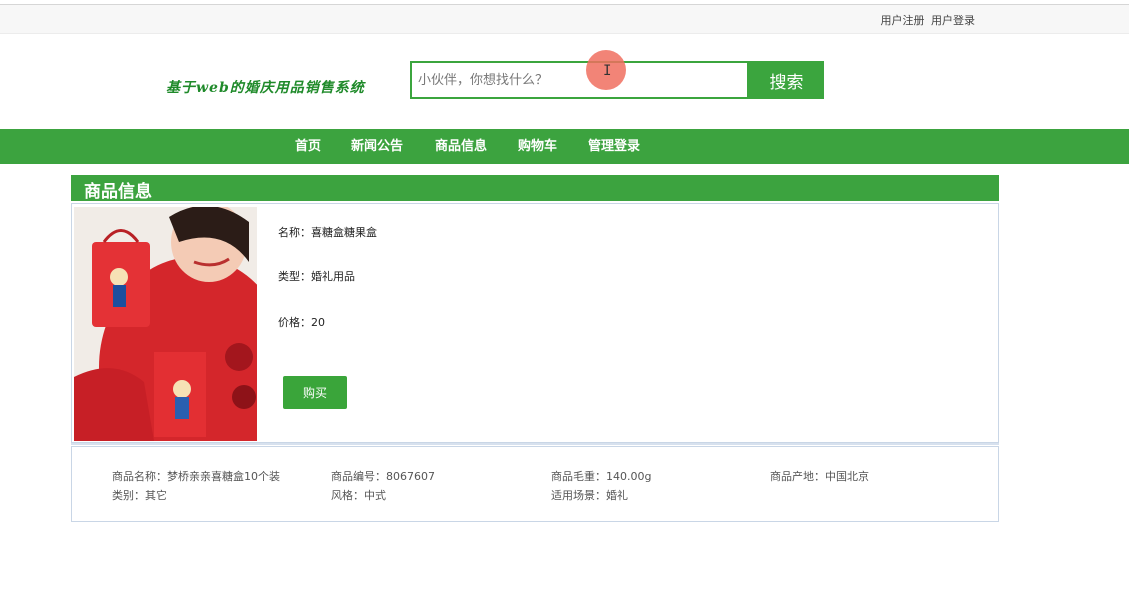 The width and height of the screenshot is (1129, 603). What do you see at coordinates (301, 322) in the screenshot?
I see `product-price: 价格：20` at bounding box center [301, 322].